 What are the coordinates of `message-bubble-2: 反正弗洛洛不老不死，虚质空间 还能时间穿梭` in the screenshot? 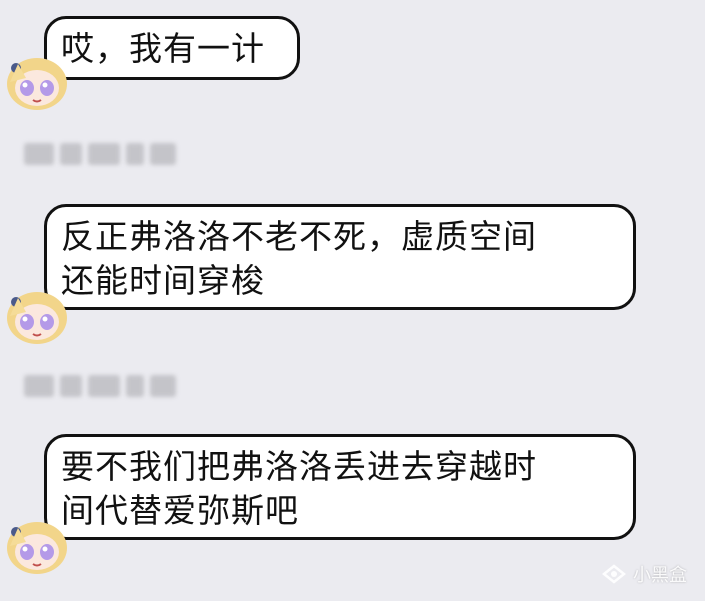 It's located at (340, 257).